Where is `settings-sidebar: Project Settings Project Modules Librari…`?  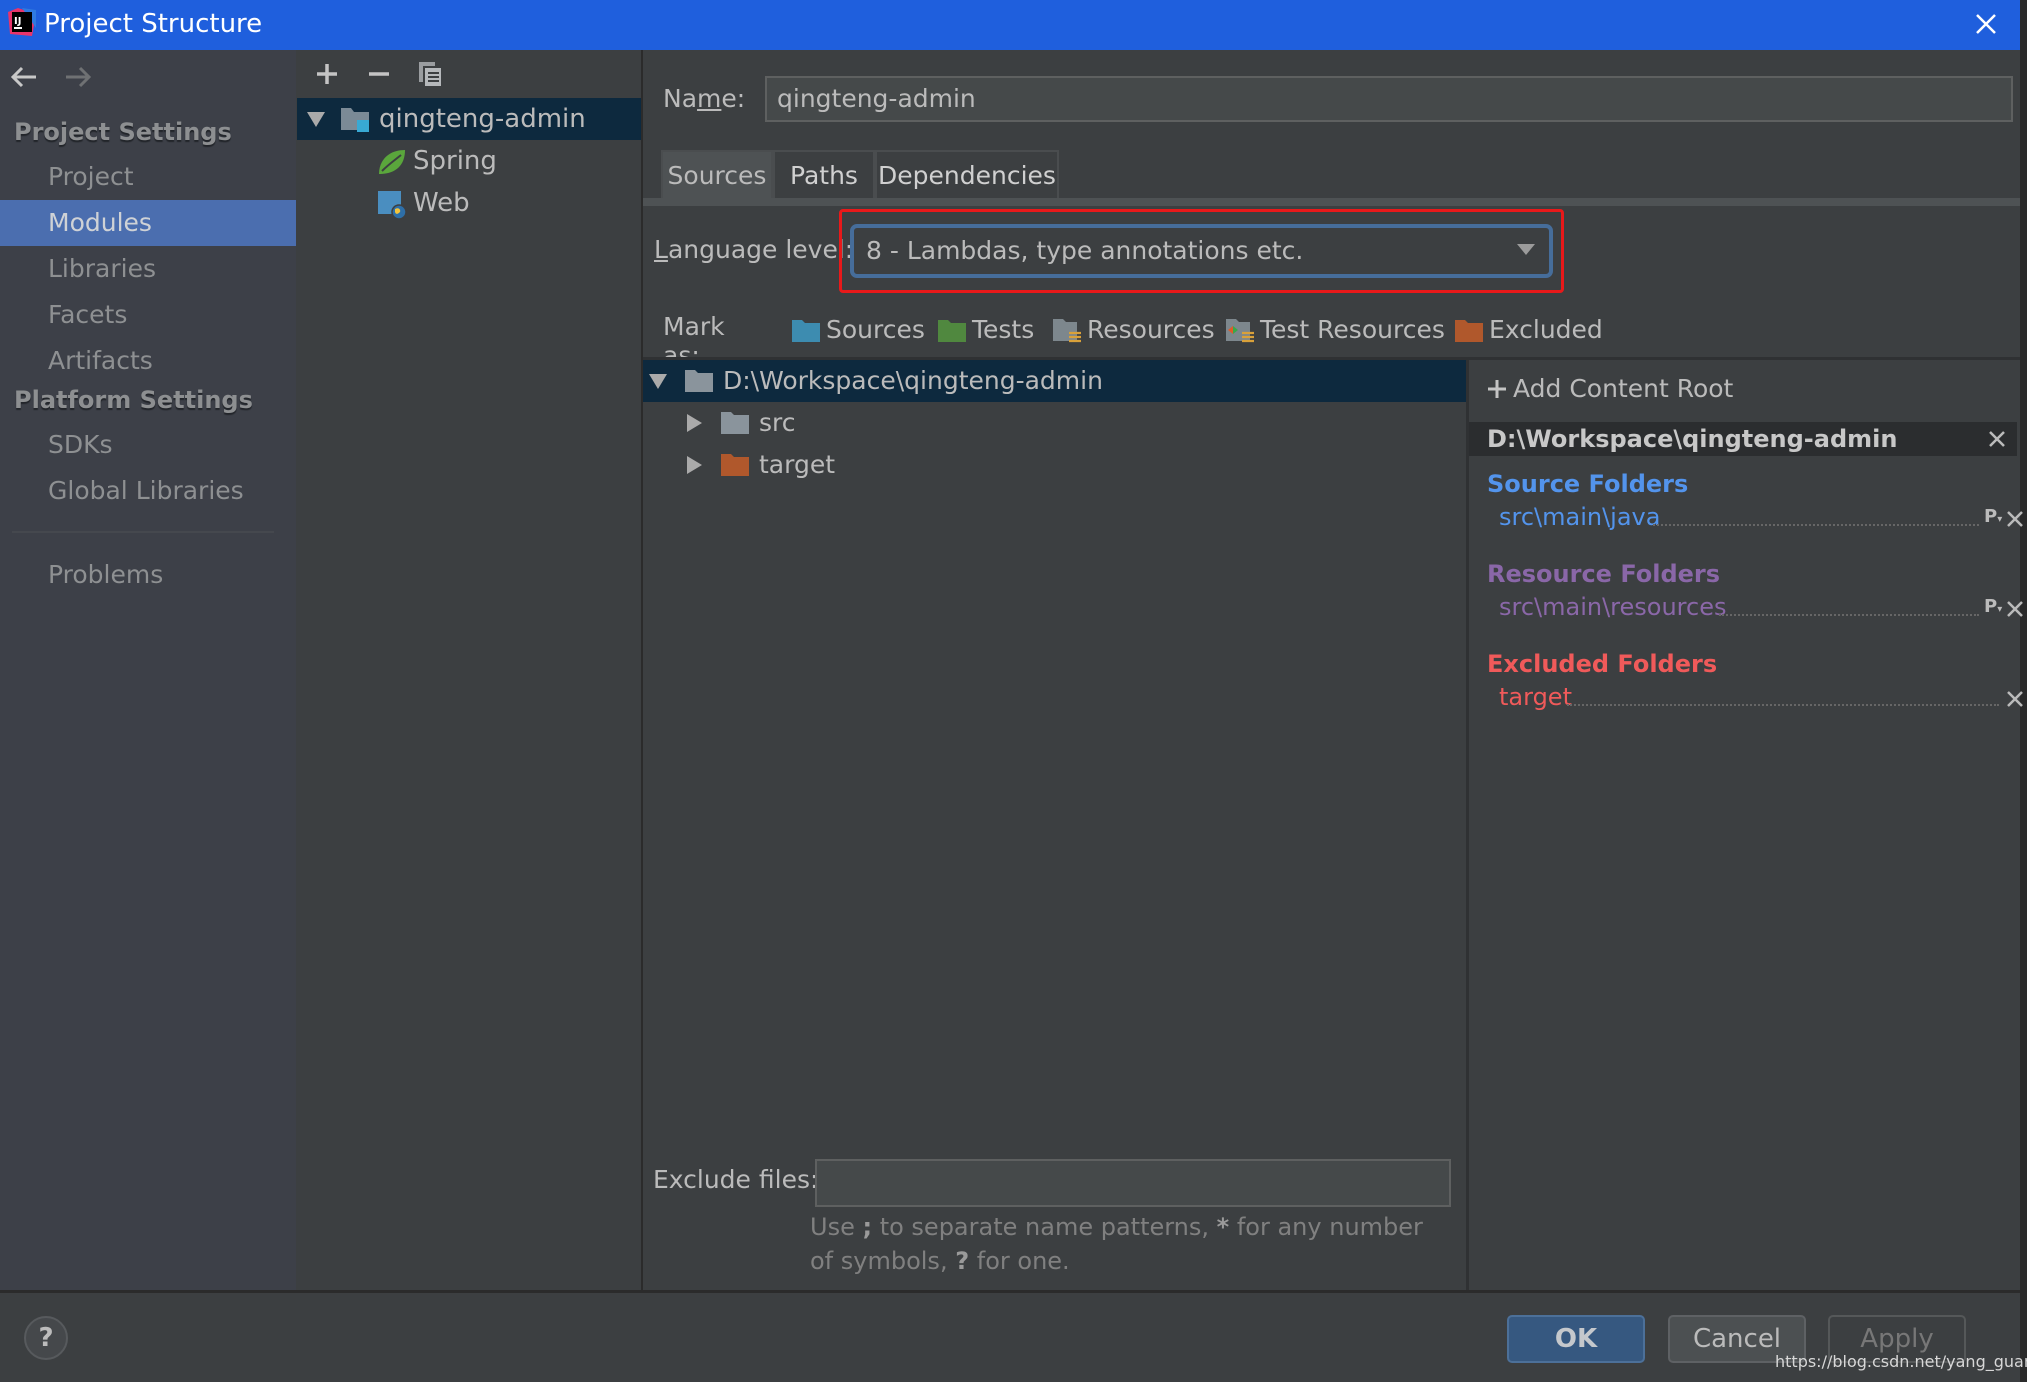
settings-sidebar: Project Settings Project Modules Librari… is located at coordinates (148, 670).